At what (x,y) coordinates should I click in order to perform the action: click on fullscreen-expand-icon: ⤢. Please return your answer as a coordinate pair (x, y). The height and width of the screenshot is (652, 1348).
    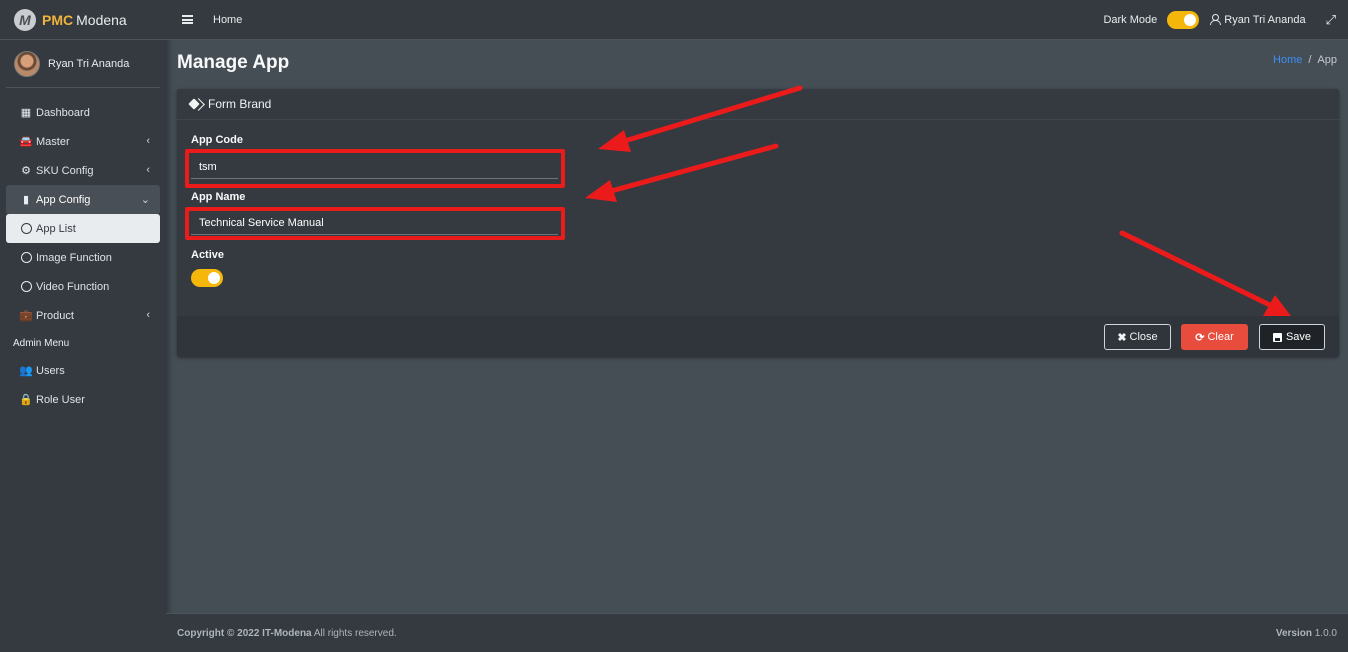
    Looking at the image, I should click on (1331, 20).